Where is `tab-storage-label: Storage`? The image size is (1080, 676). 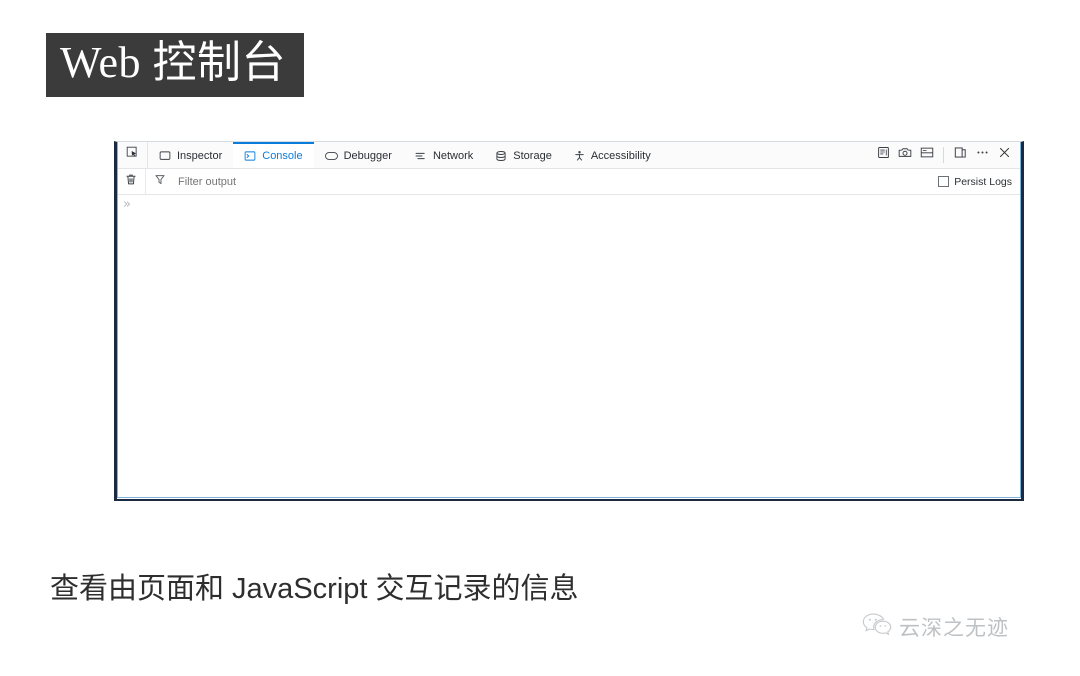
tab-storage-label: Storage is located at coordinates (532, 156).